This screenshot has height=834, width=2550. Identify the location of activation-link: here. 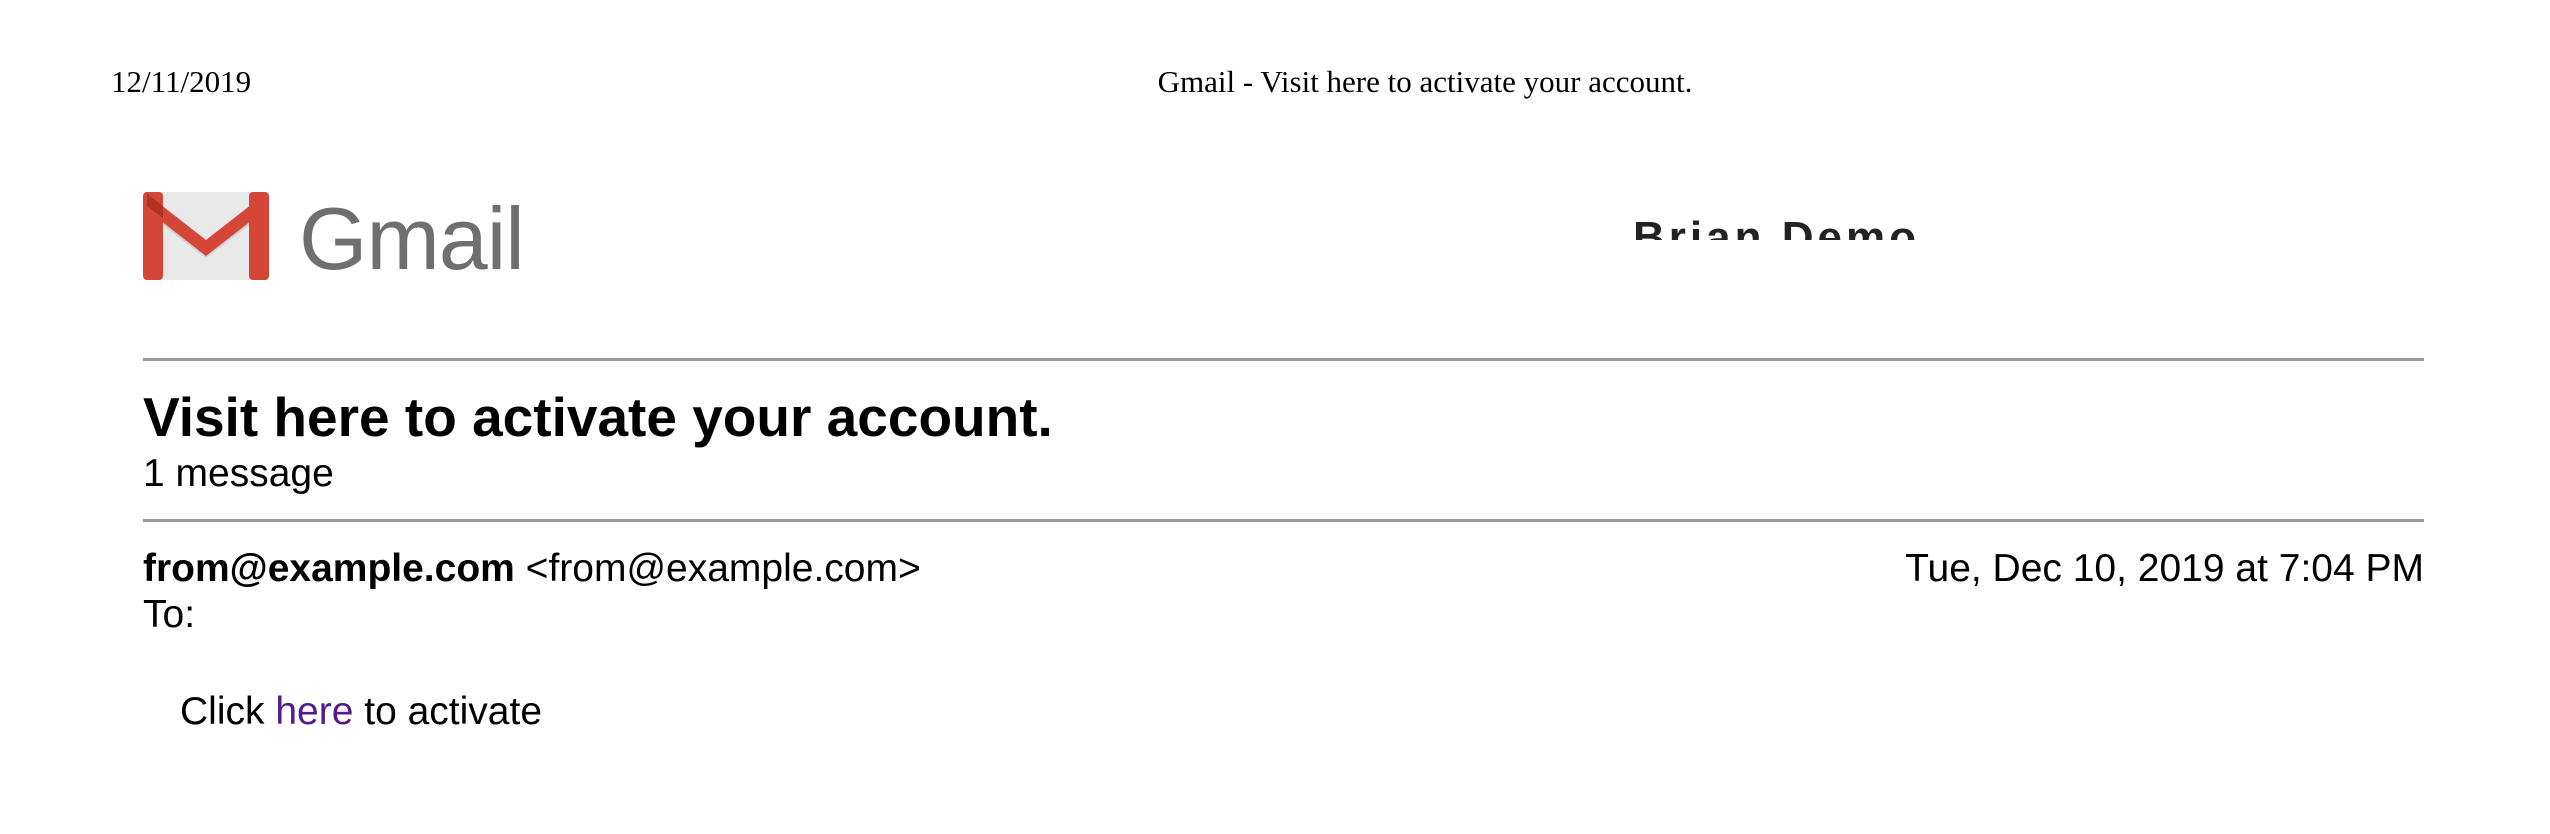
(314, 711).